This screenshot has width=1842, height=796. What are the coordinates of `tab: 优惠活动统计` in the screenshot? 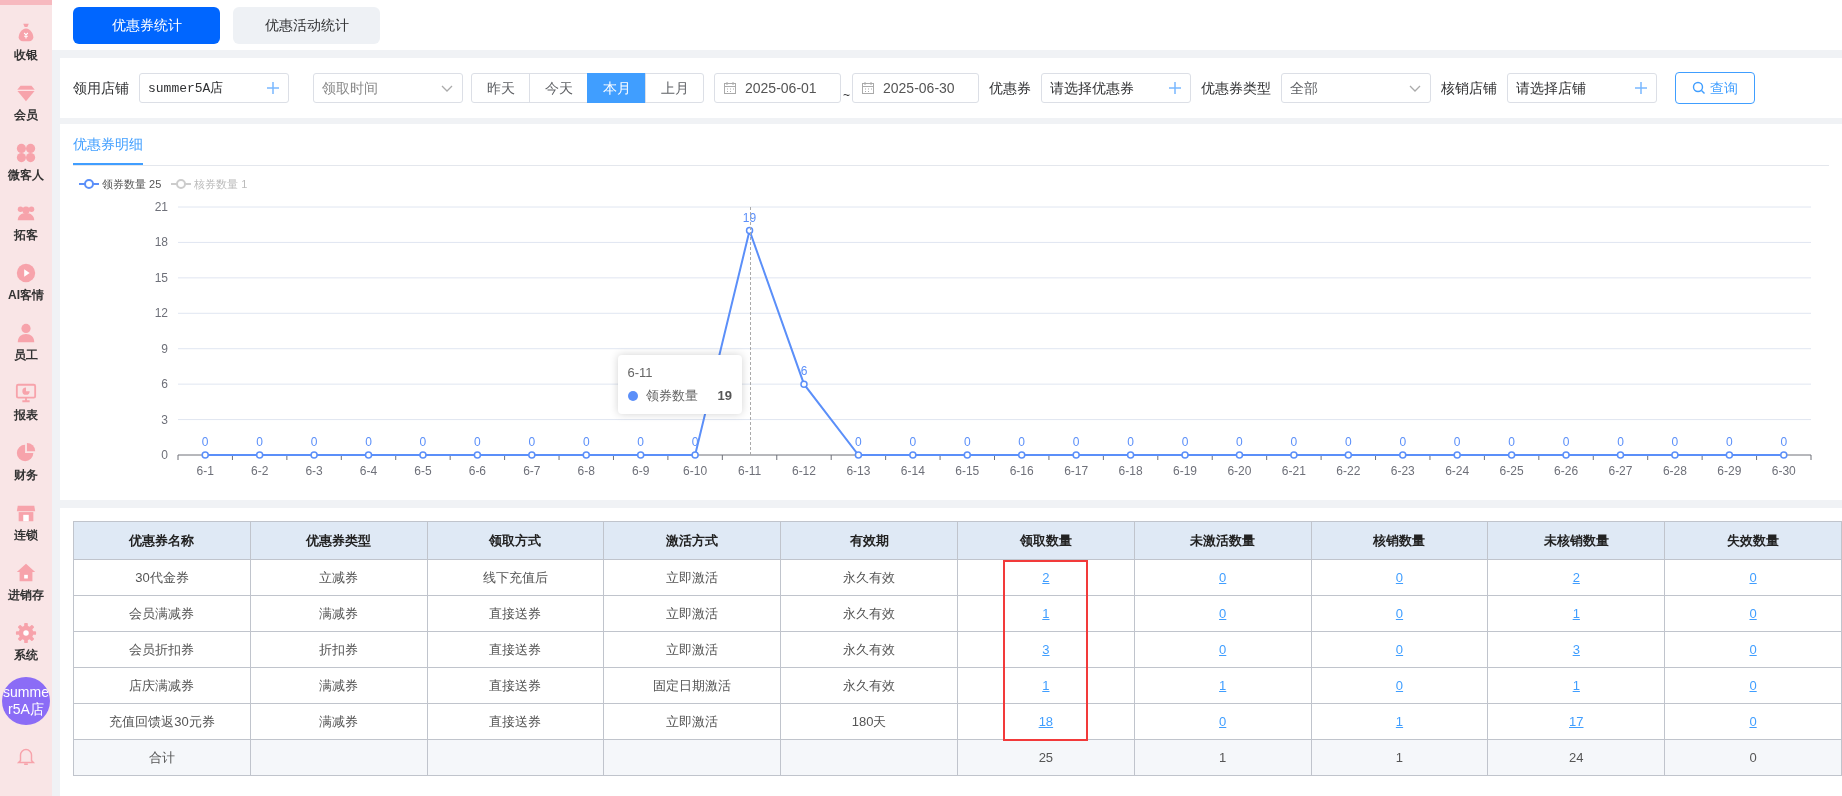 It's located at (306, 25).